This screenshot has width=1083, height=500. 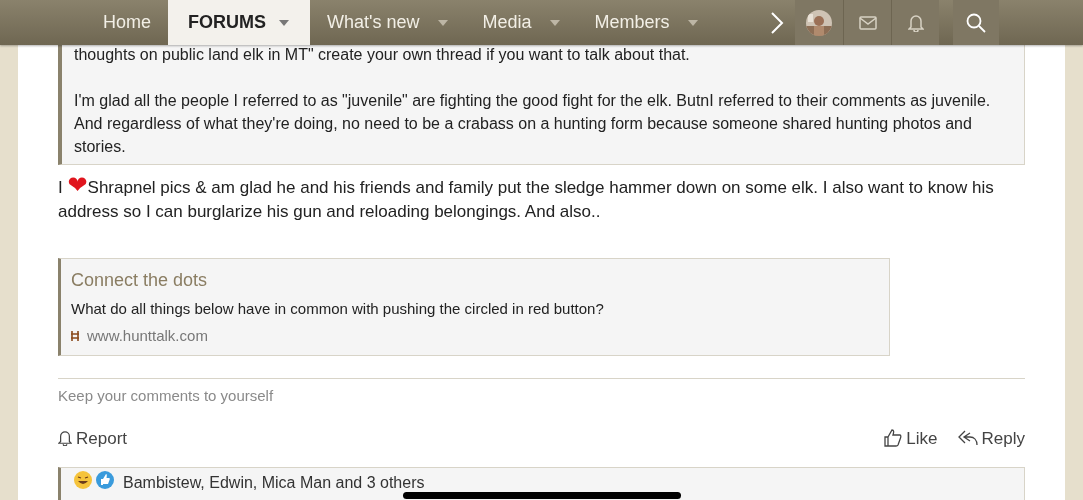 I want to click on search-icon, so click(x=976, y=22).